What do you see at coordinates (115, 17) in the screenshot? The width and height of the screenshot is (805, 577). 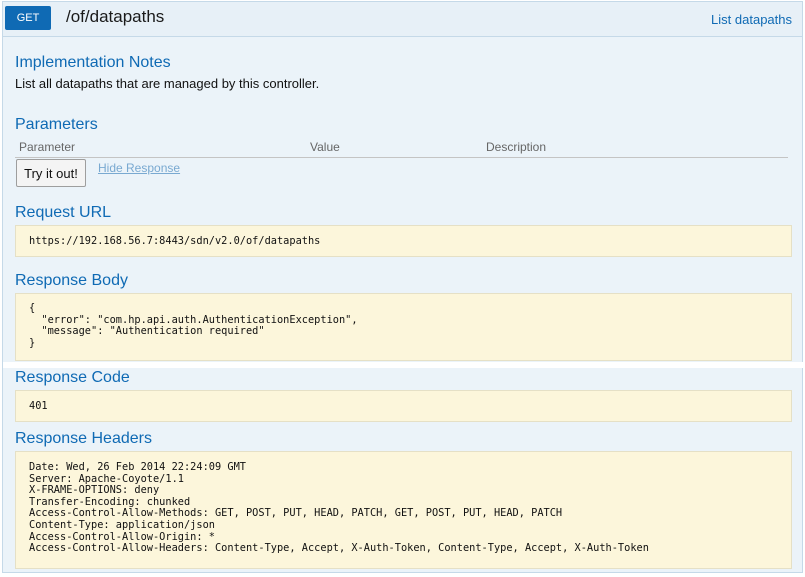 I see `endpoint-path: /of/datapaths` at bounding box center [115, 17].